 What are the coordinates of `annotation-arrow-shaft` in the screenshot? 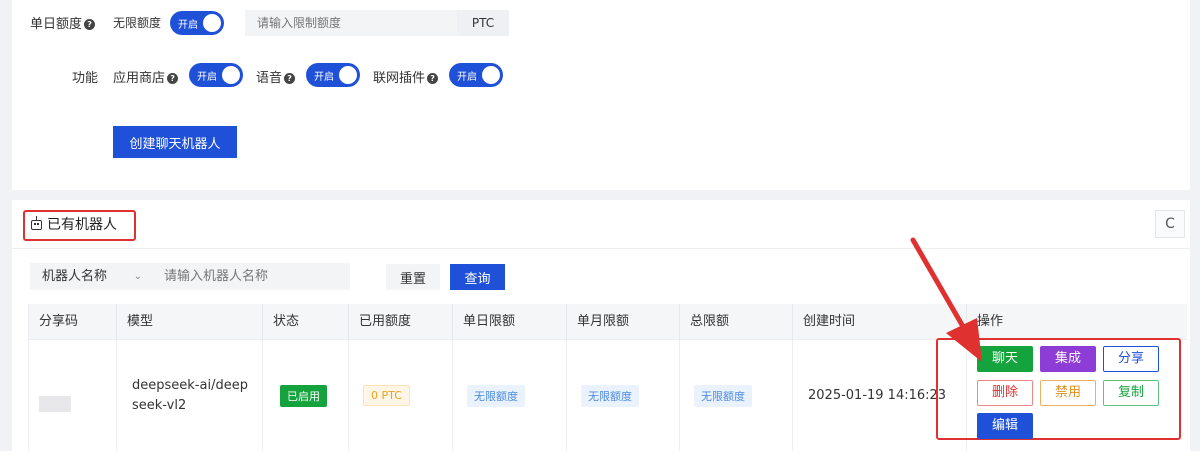 It's located at (939, 285).